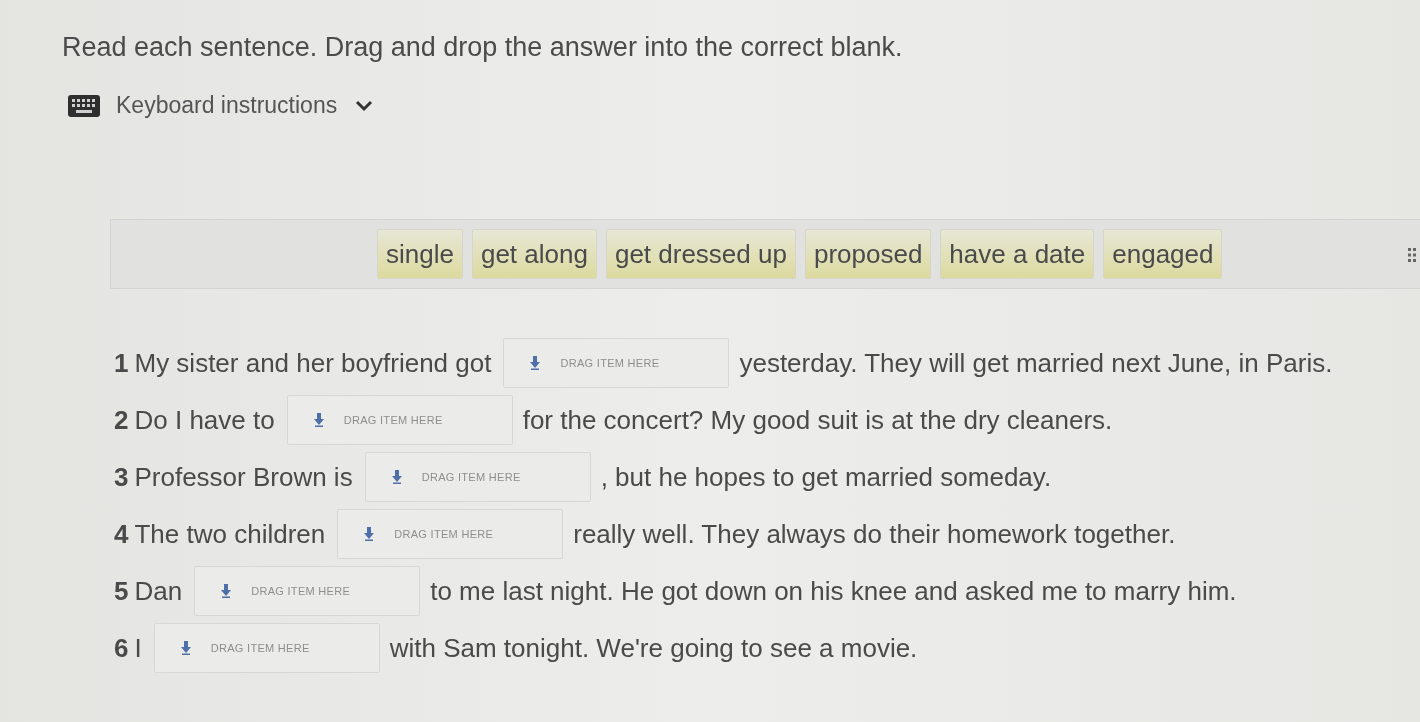 This screenshot has height=722, width=1420. Describe the element at coordinates (121, 648) in the screenshot. I see `question-number: 6` at that location.